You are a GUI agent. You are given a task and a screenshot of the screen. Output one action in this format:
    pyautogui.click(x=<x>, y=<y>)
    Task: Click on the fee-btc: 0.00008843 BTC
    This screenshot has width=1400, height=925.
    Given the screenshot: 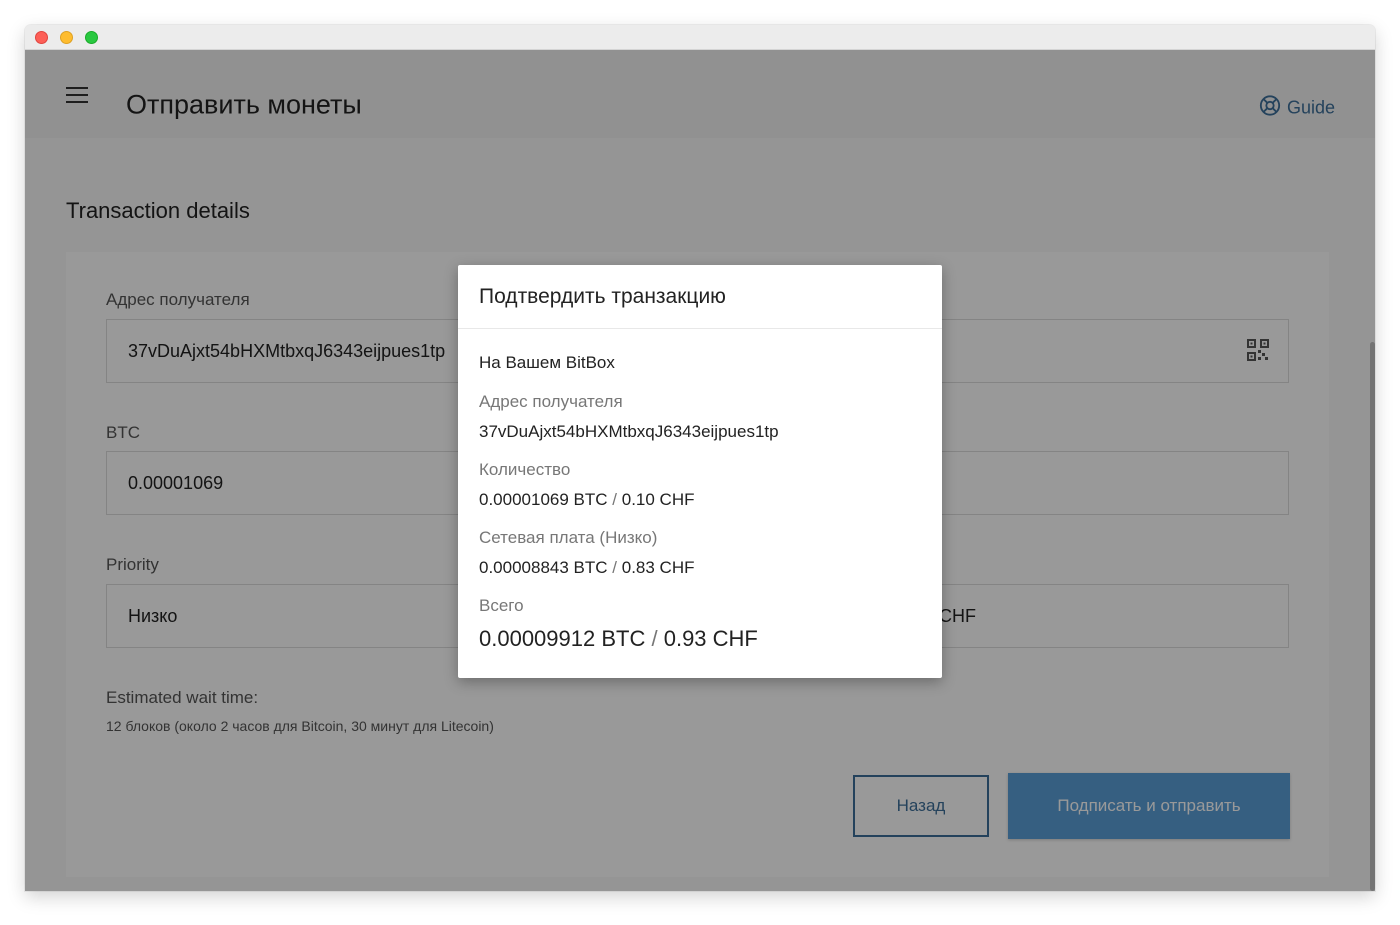 What is the action you would take?
    pyautogui.click(x=543, y=567)
    